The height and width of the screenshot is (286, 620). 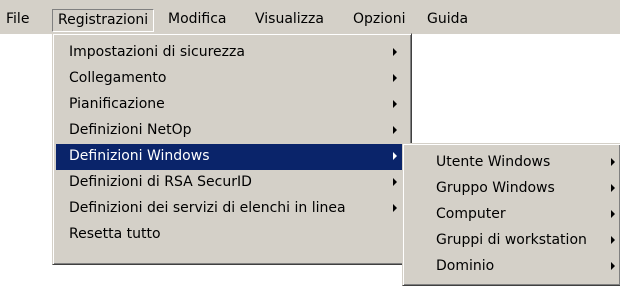 What do you see at coordinates (117, 104) in the screenshot?
I see `menu-item-label: Pianificazione` at bounding box center [117, 104].